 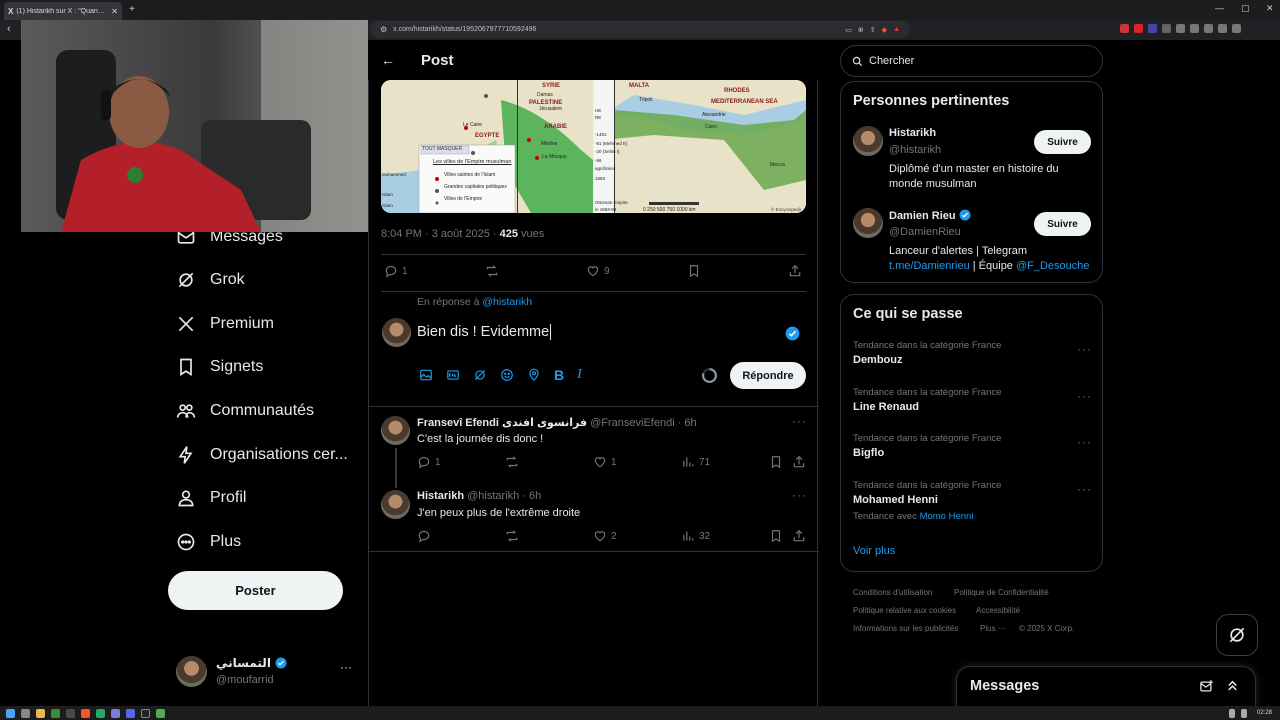 I want to click on like-action: 2, so click(x=605, y=536).